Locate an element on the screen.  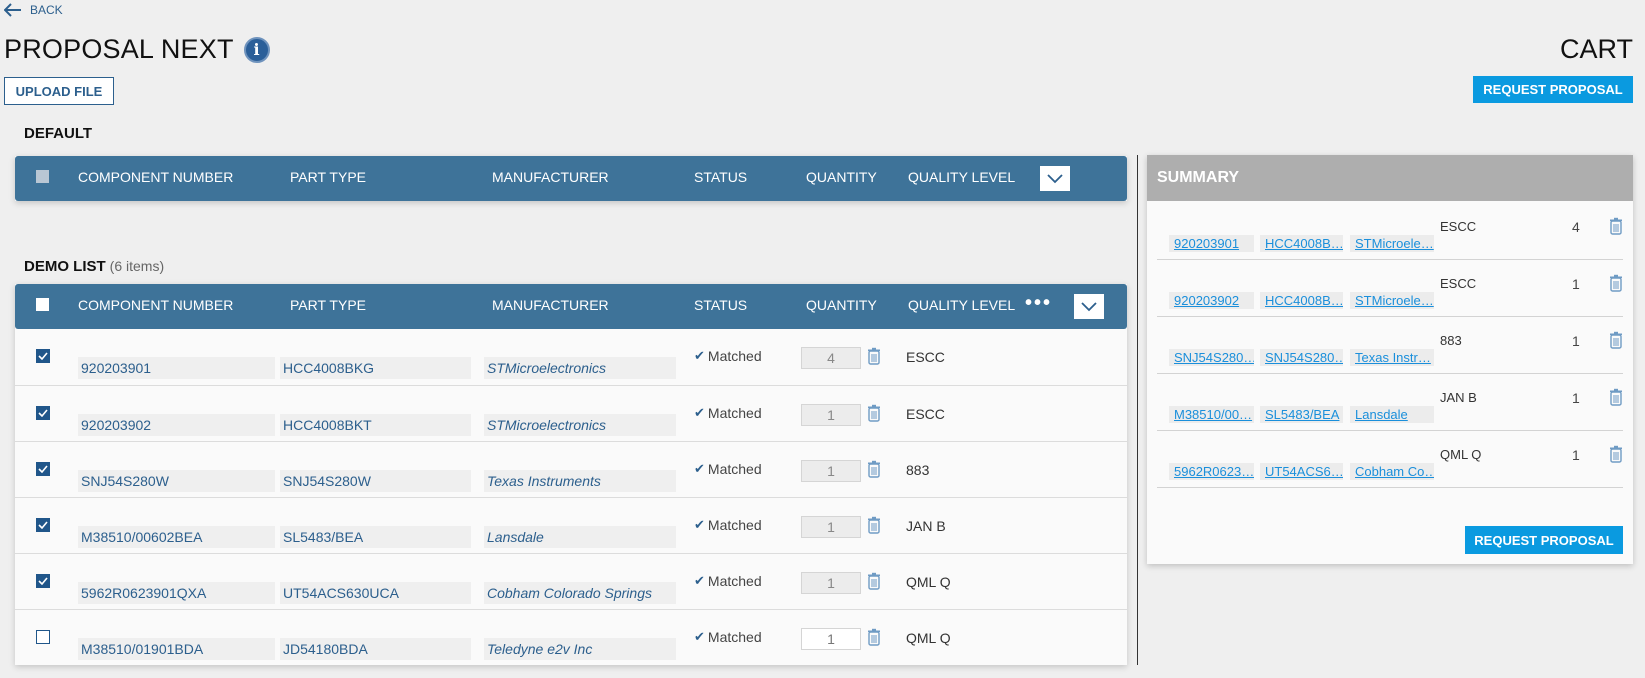
demo-list-count: (6 items) is located at coordinates (137, 266).